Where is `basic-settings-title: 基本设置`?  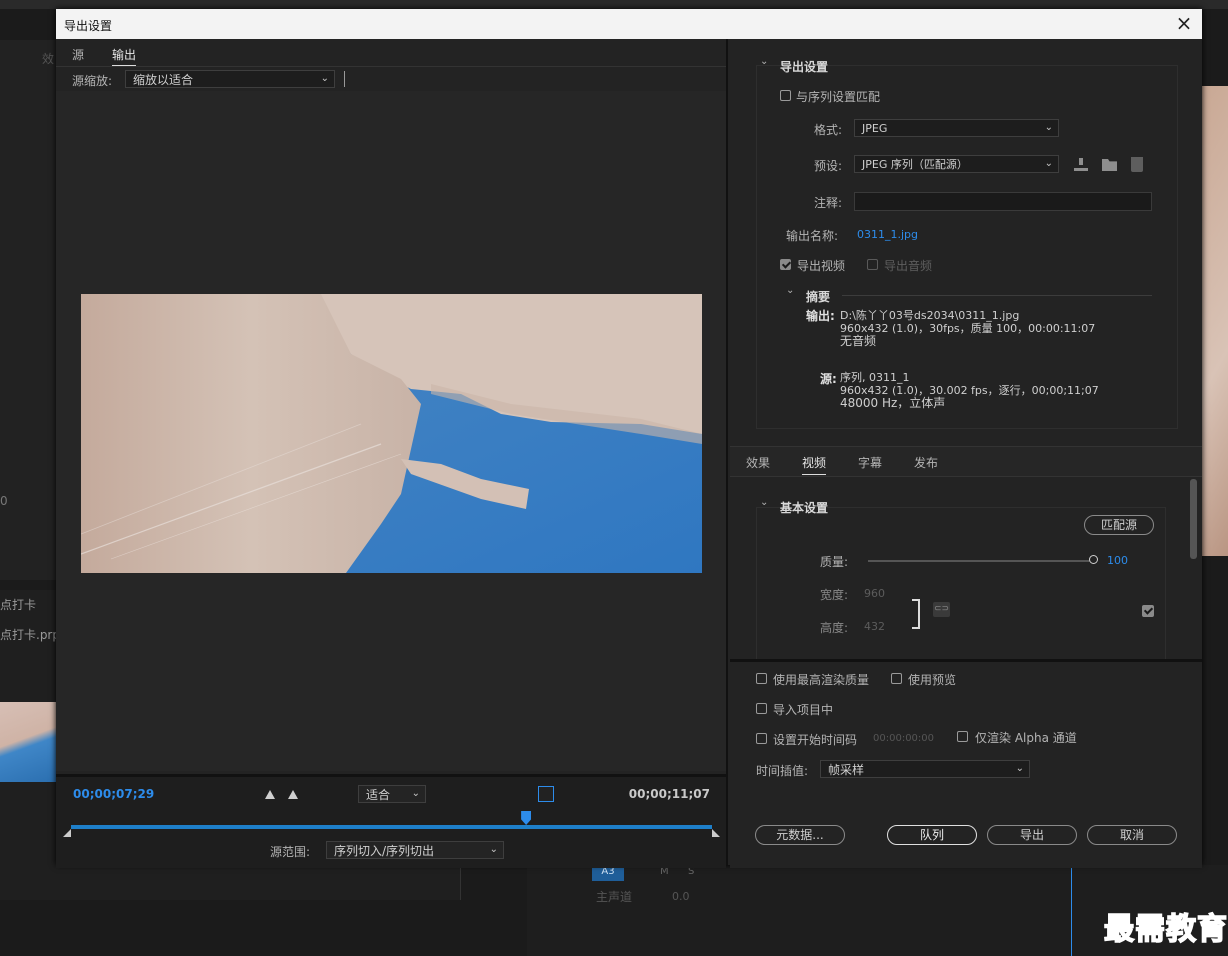 basic-settings-title: 基本设置 is located at coordinates (804, 508).